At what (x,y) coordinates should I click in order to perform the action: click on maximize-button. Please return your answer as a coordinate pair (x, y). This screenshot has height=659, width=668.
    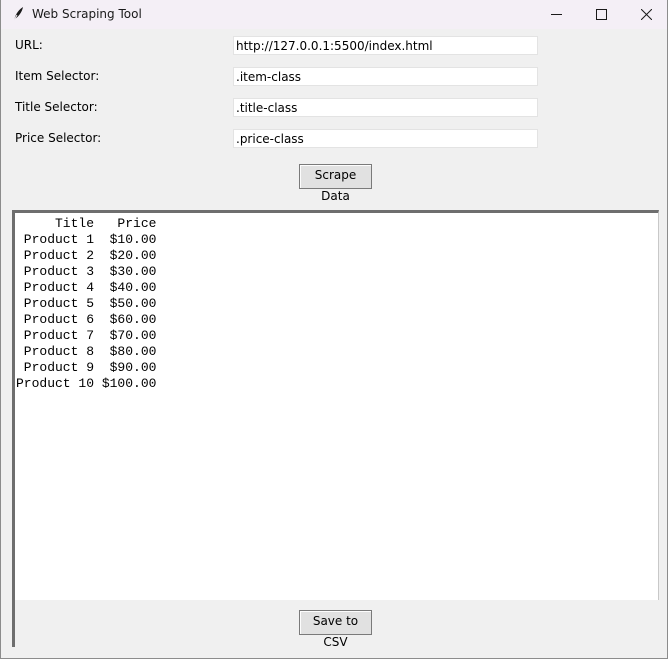
    Looking at the image, I should click on (601, 14).